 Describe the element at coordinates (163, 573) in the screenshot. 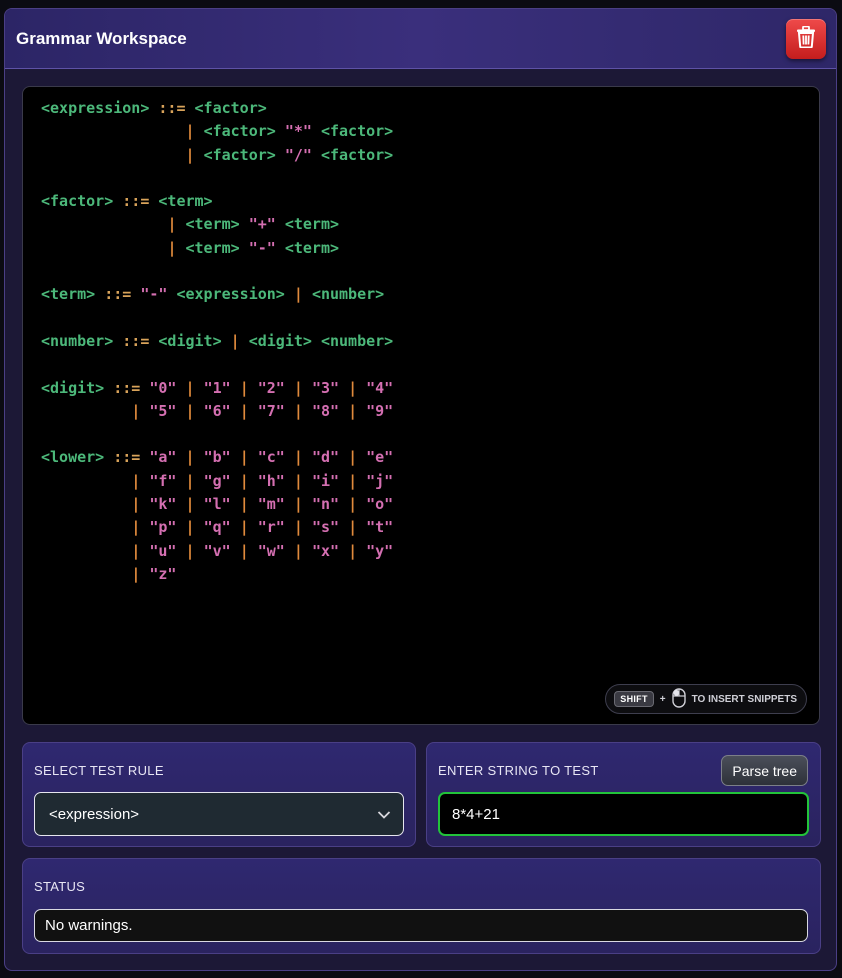

I see `code-token: "z"` at that location.